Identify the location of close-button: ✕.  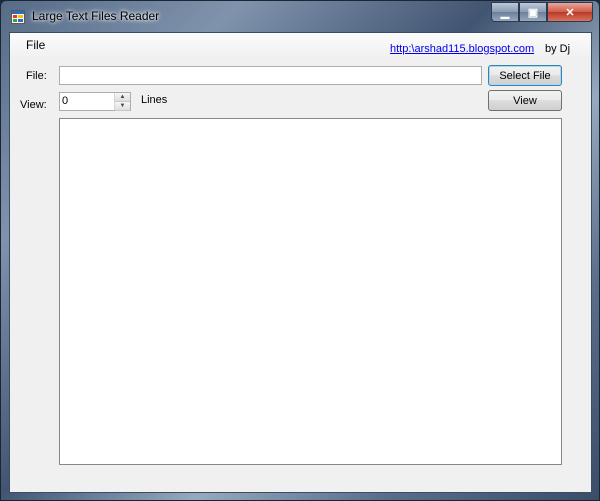
(570, 12).